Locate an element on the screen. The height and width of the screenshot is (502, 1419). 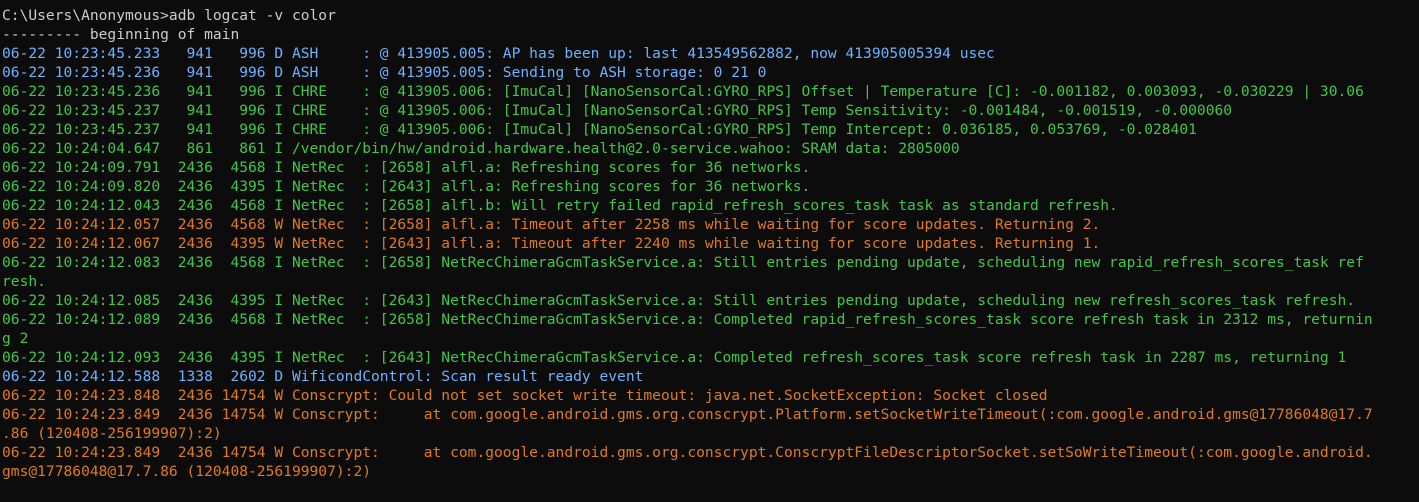
command-line: C:\Users\Anonymous>adb logcat -v color is located at coordinates (169, 15).